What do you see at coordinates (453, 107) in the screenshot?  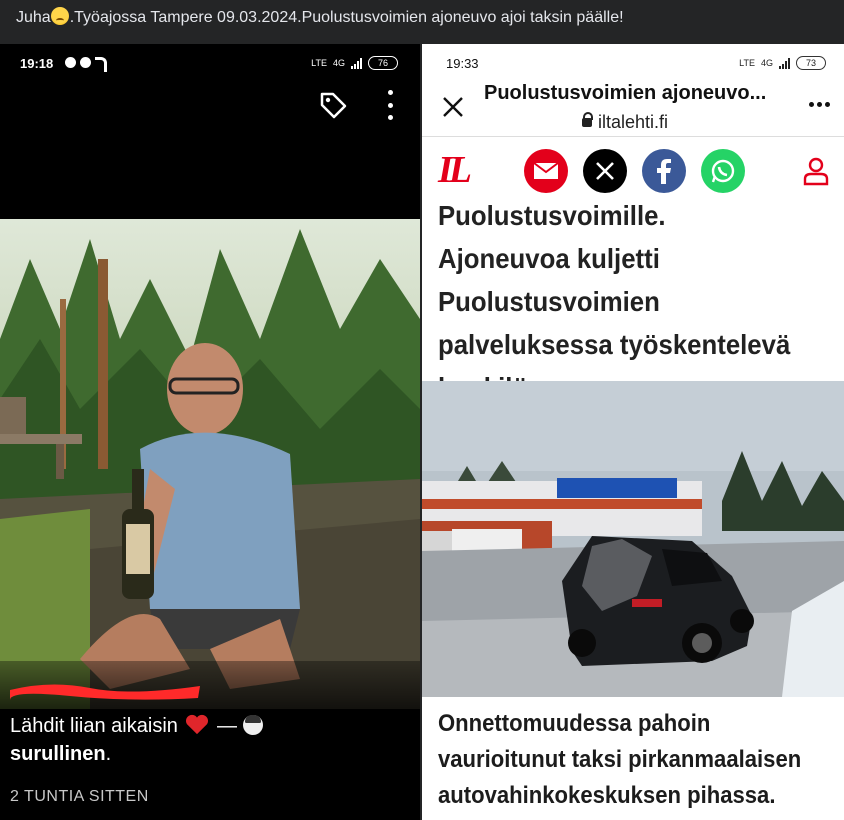 I see `close-icon` at bounding box center [453, 107].